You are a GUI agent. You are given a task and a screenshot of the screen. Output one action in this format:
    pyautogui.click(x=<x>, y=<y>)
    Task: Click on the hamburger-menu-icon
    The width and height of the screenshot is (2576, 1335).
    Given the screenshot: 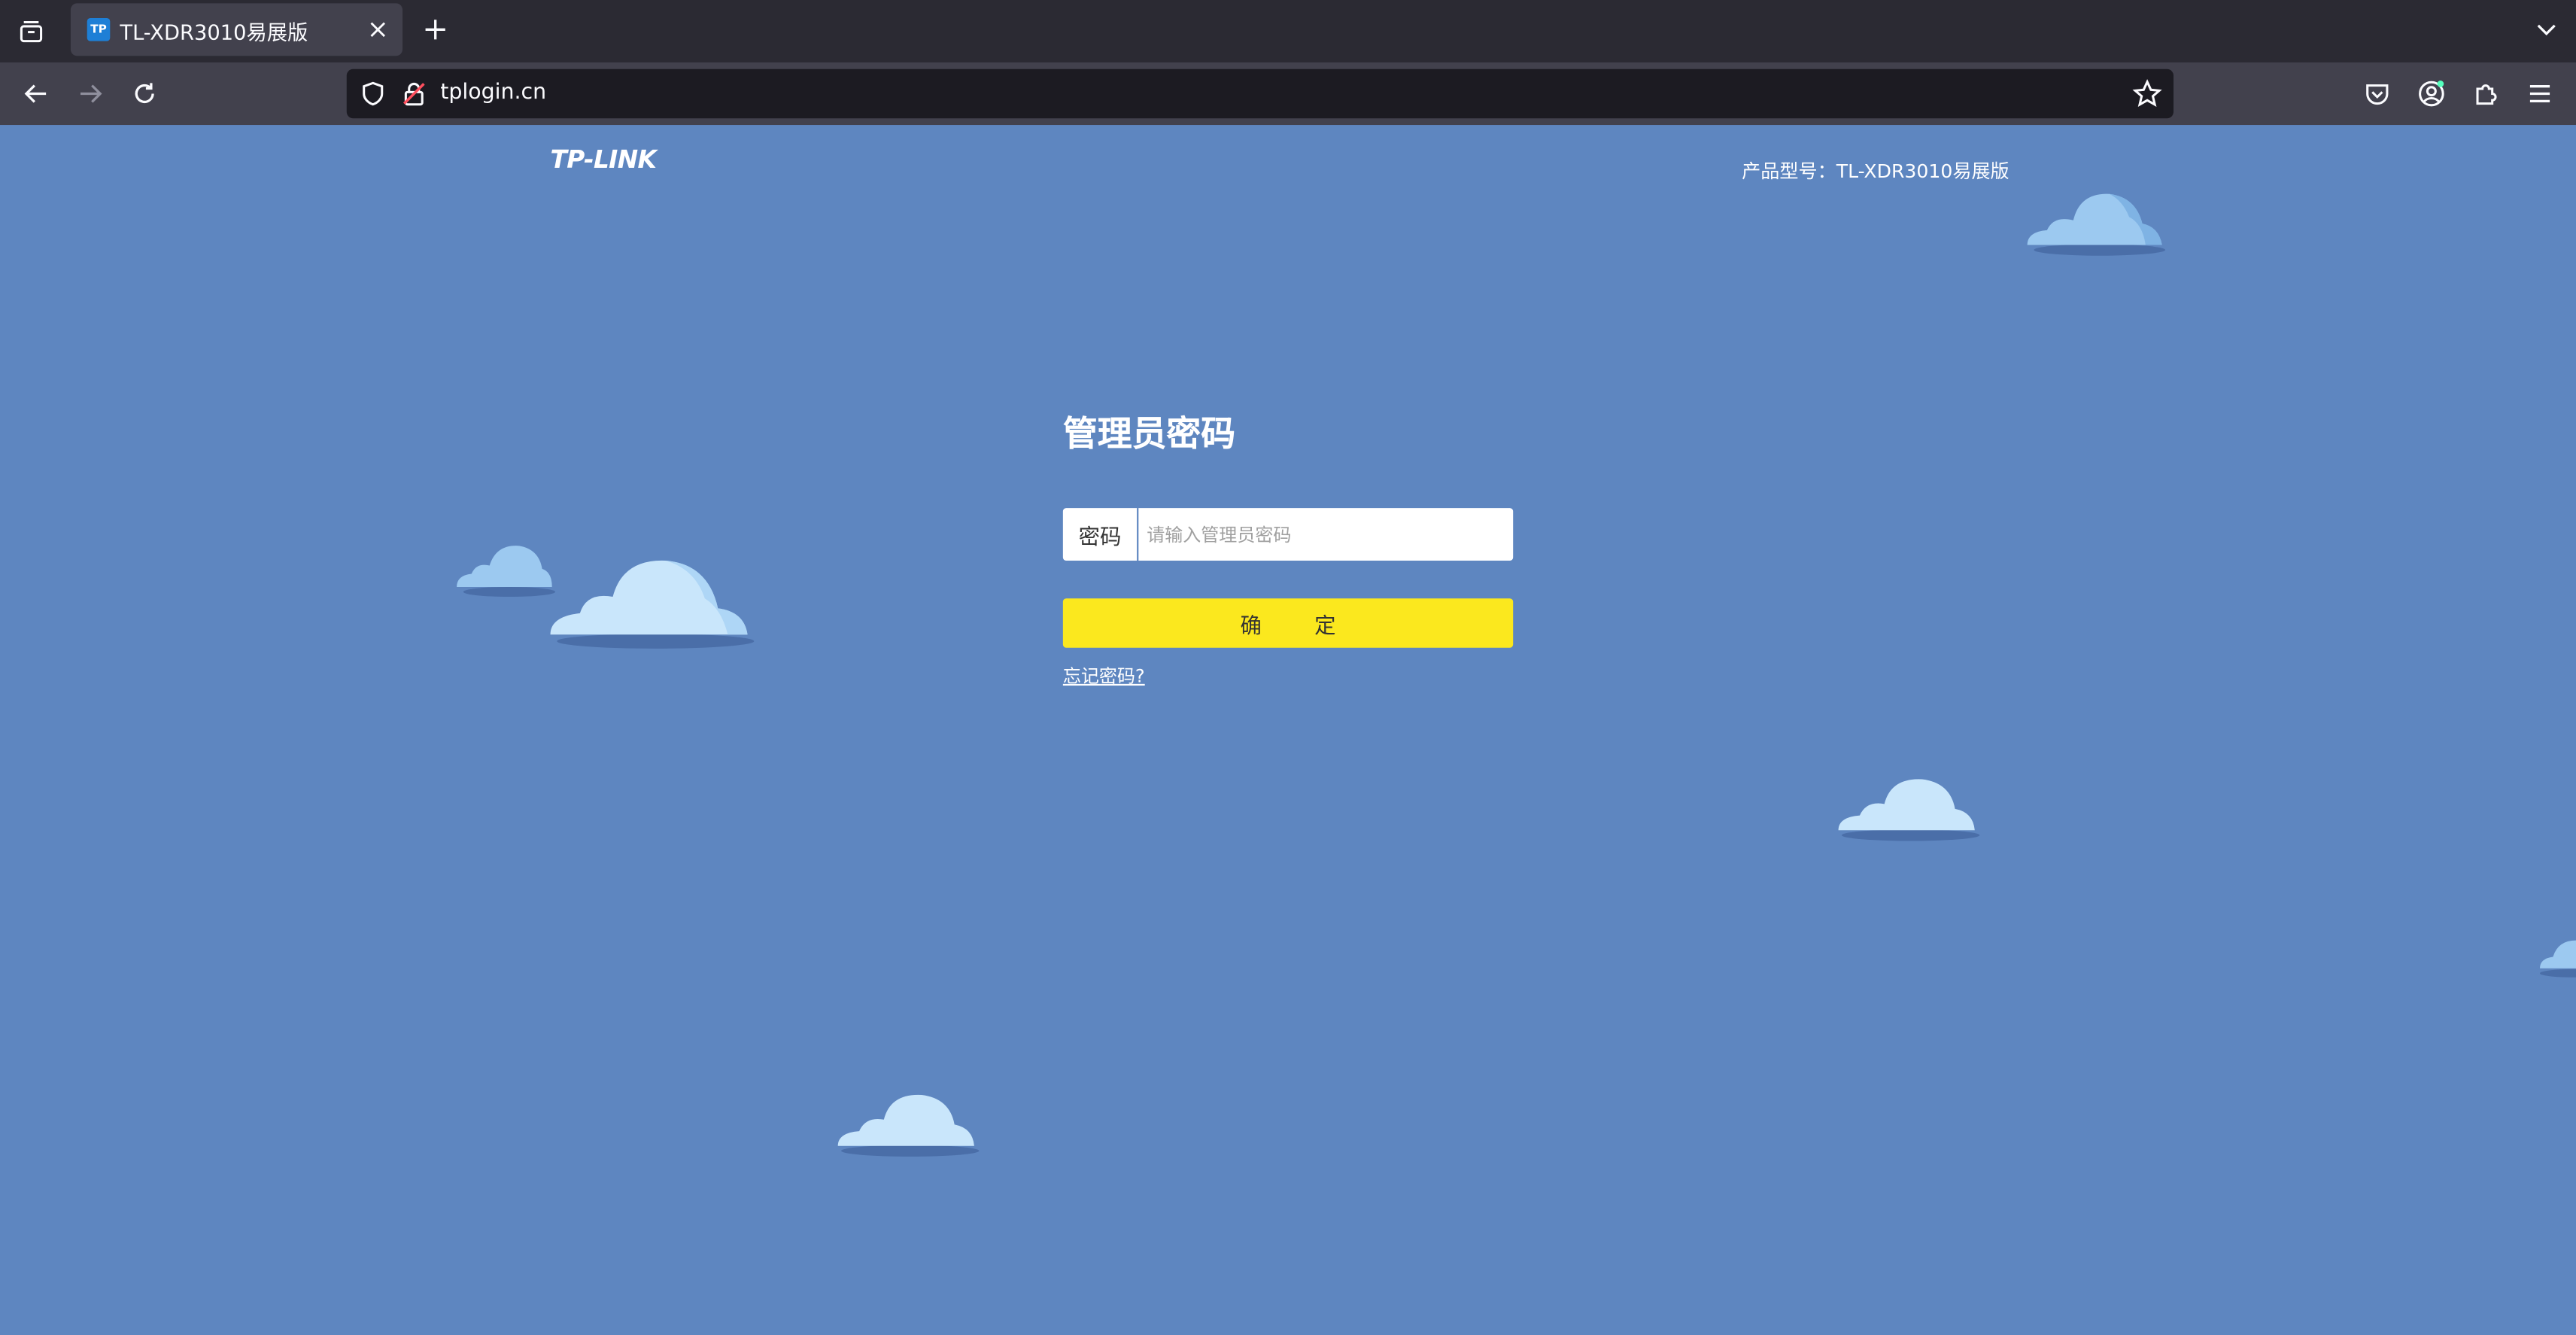 What is the action you would take?
    pyautogui.click(x=2539, y=93)
    